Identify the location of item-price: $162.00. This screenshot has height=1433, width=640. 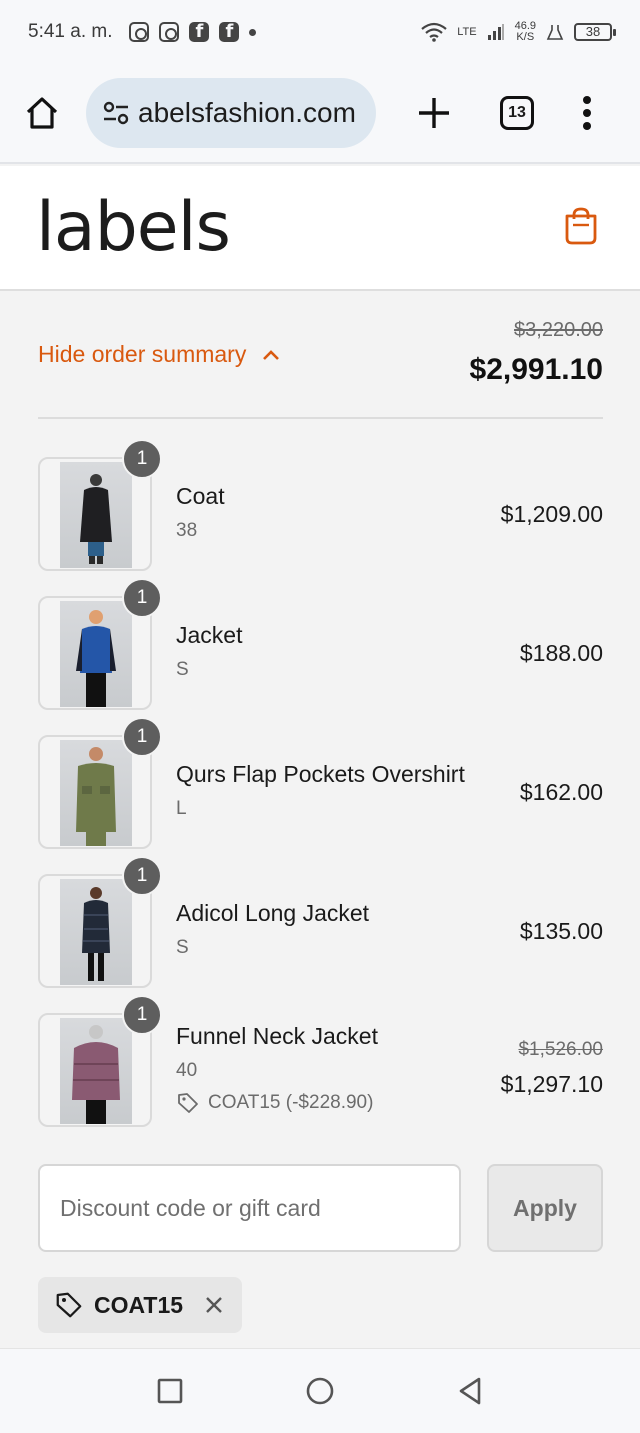
(561, 792).